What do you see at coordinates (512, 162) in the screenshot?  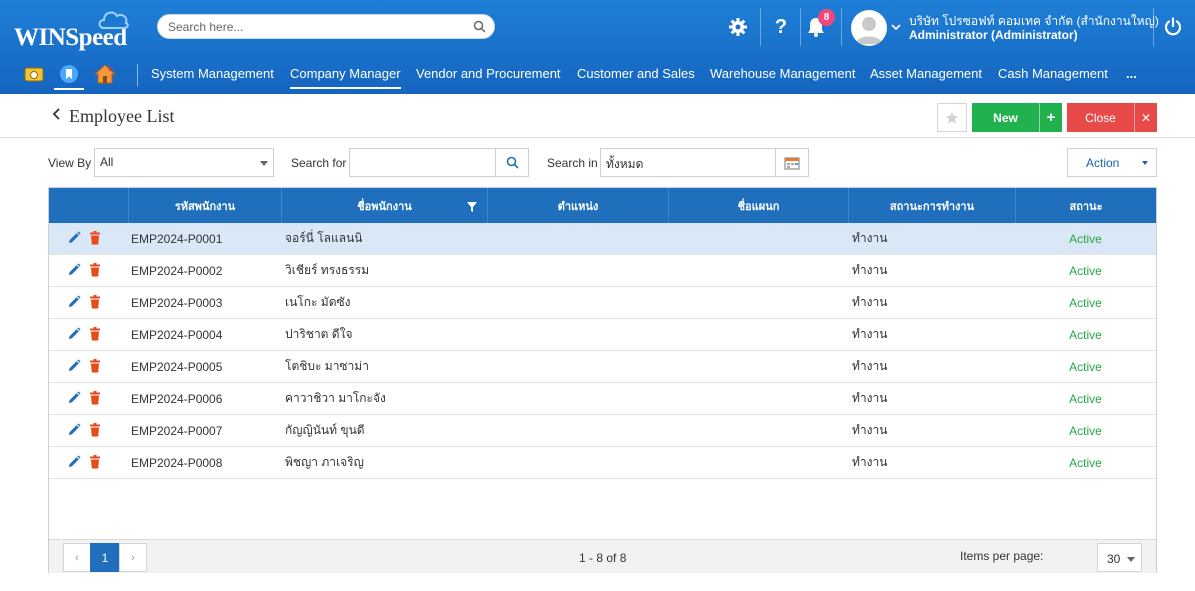 I see `search-button` at bounding box center [512, 162].